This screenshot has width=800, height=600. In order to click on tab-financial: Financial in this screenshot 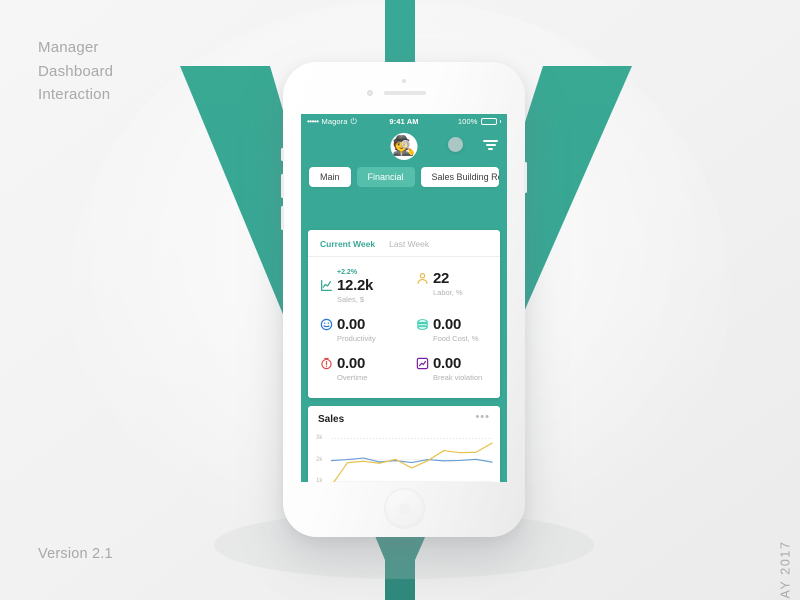, I will do `click(385, 177)`.